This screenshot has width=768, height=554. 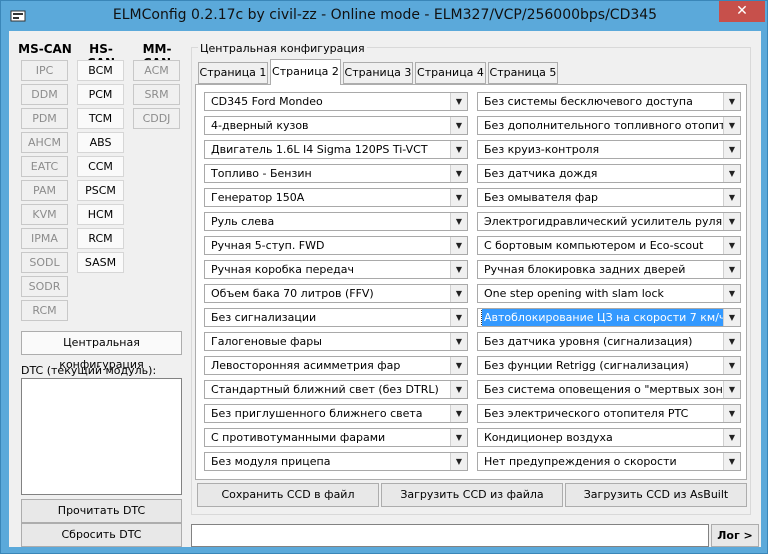 I want to click on option-left-6: Руль слева ▼, so click(x=336, y=221).